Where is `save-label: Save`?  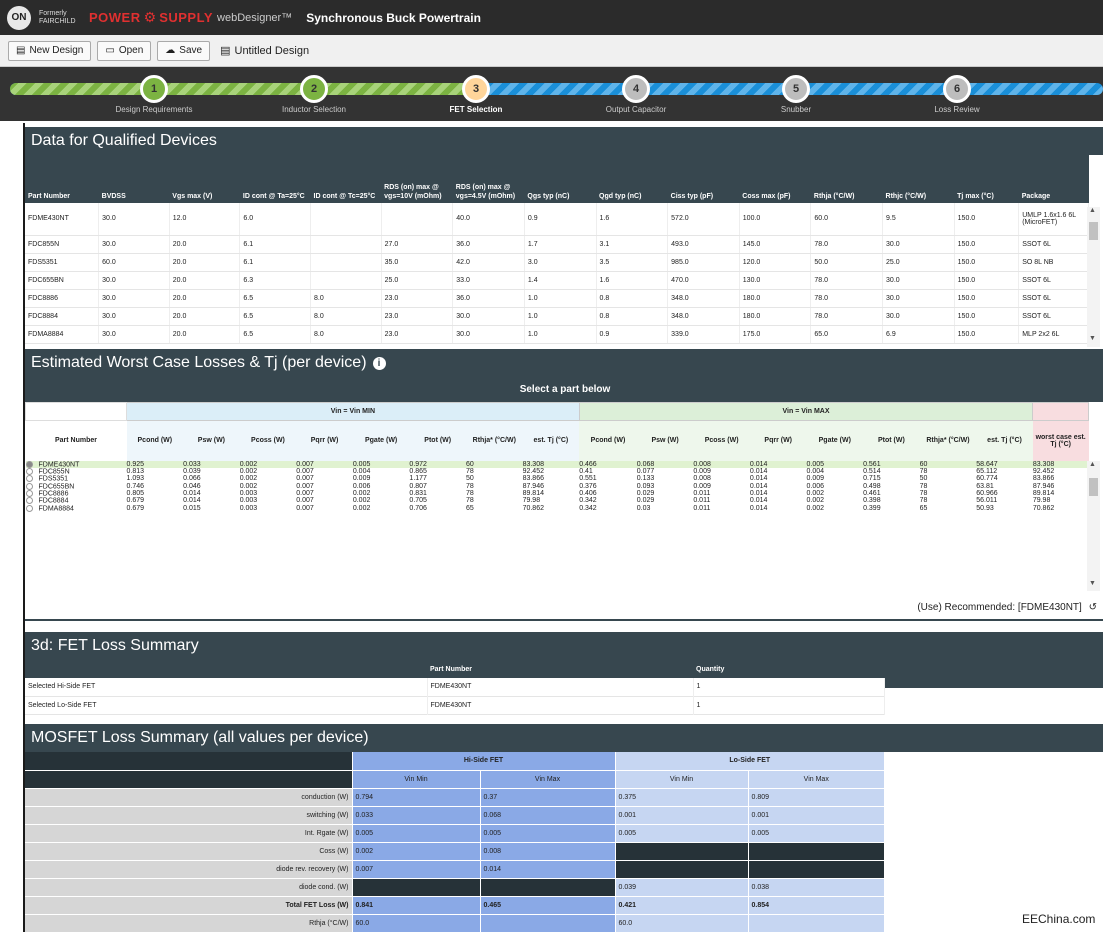 save-label: Save is located at coordinates (191, 50).